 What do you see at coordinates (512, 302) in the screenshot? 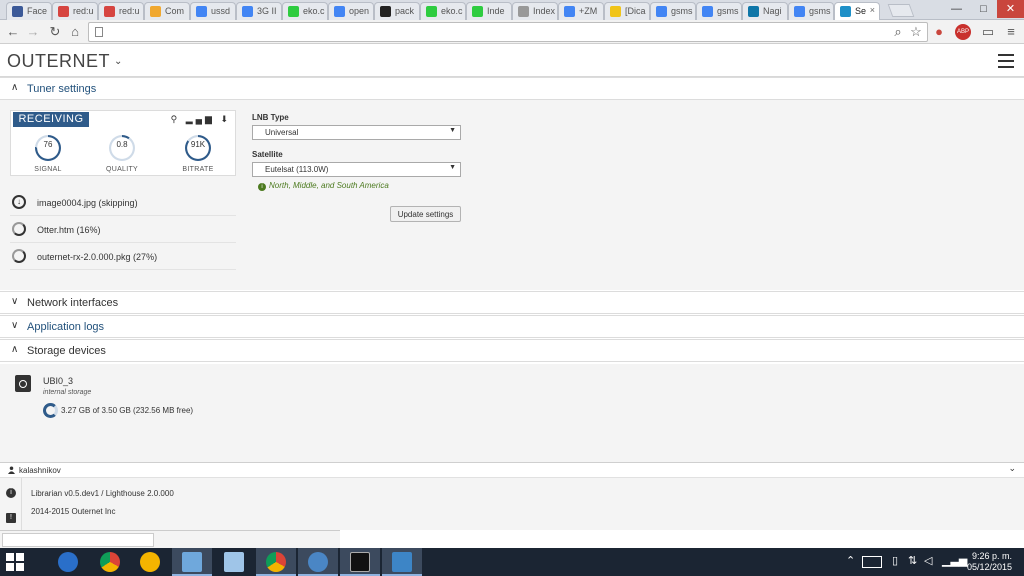
I see `section-network-interfaces: ∨ Network interfaces` at bounding box center [512, 302].